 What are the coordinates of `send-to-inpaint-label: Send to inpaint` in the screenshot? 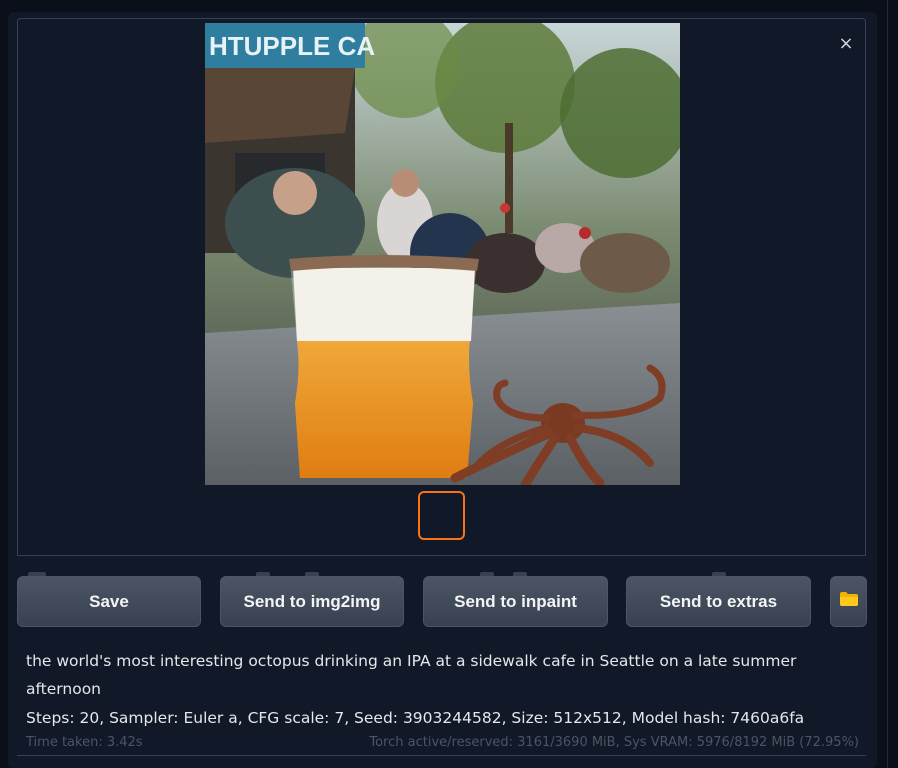 It's located at (515, 601).